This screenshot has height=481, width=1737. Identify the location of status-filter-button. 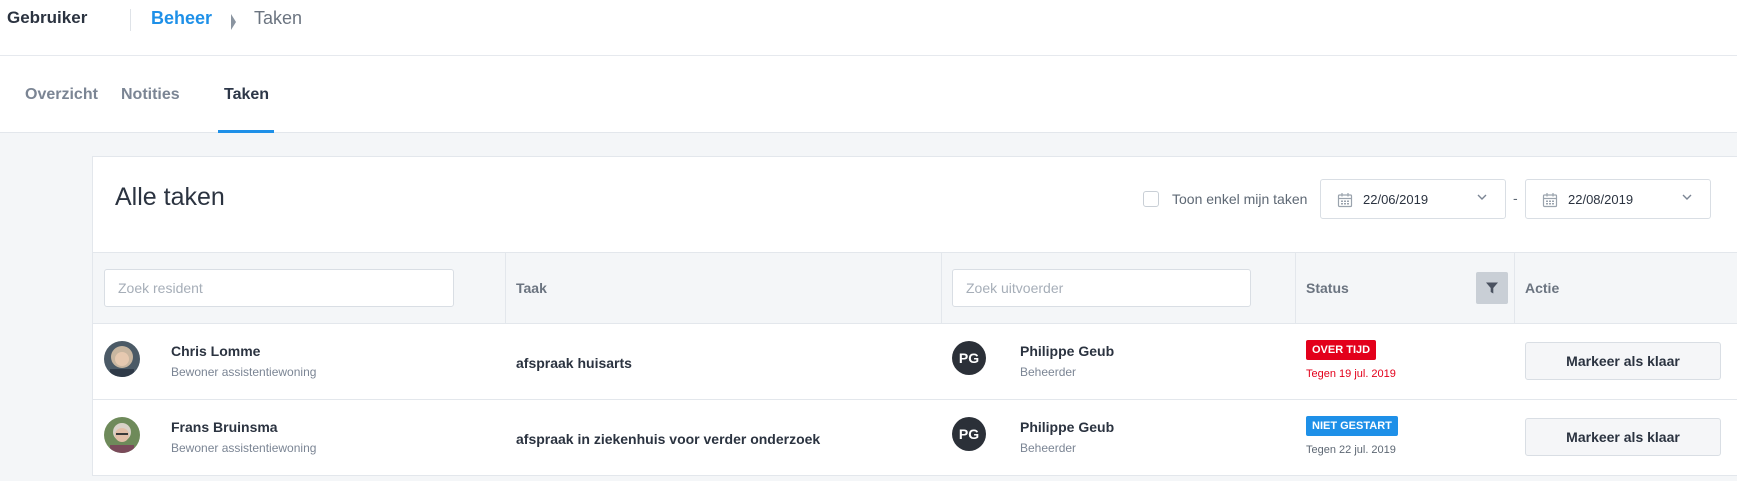
(1492, 288).